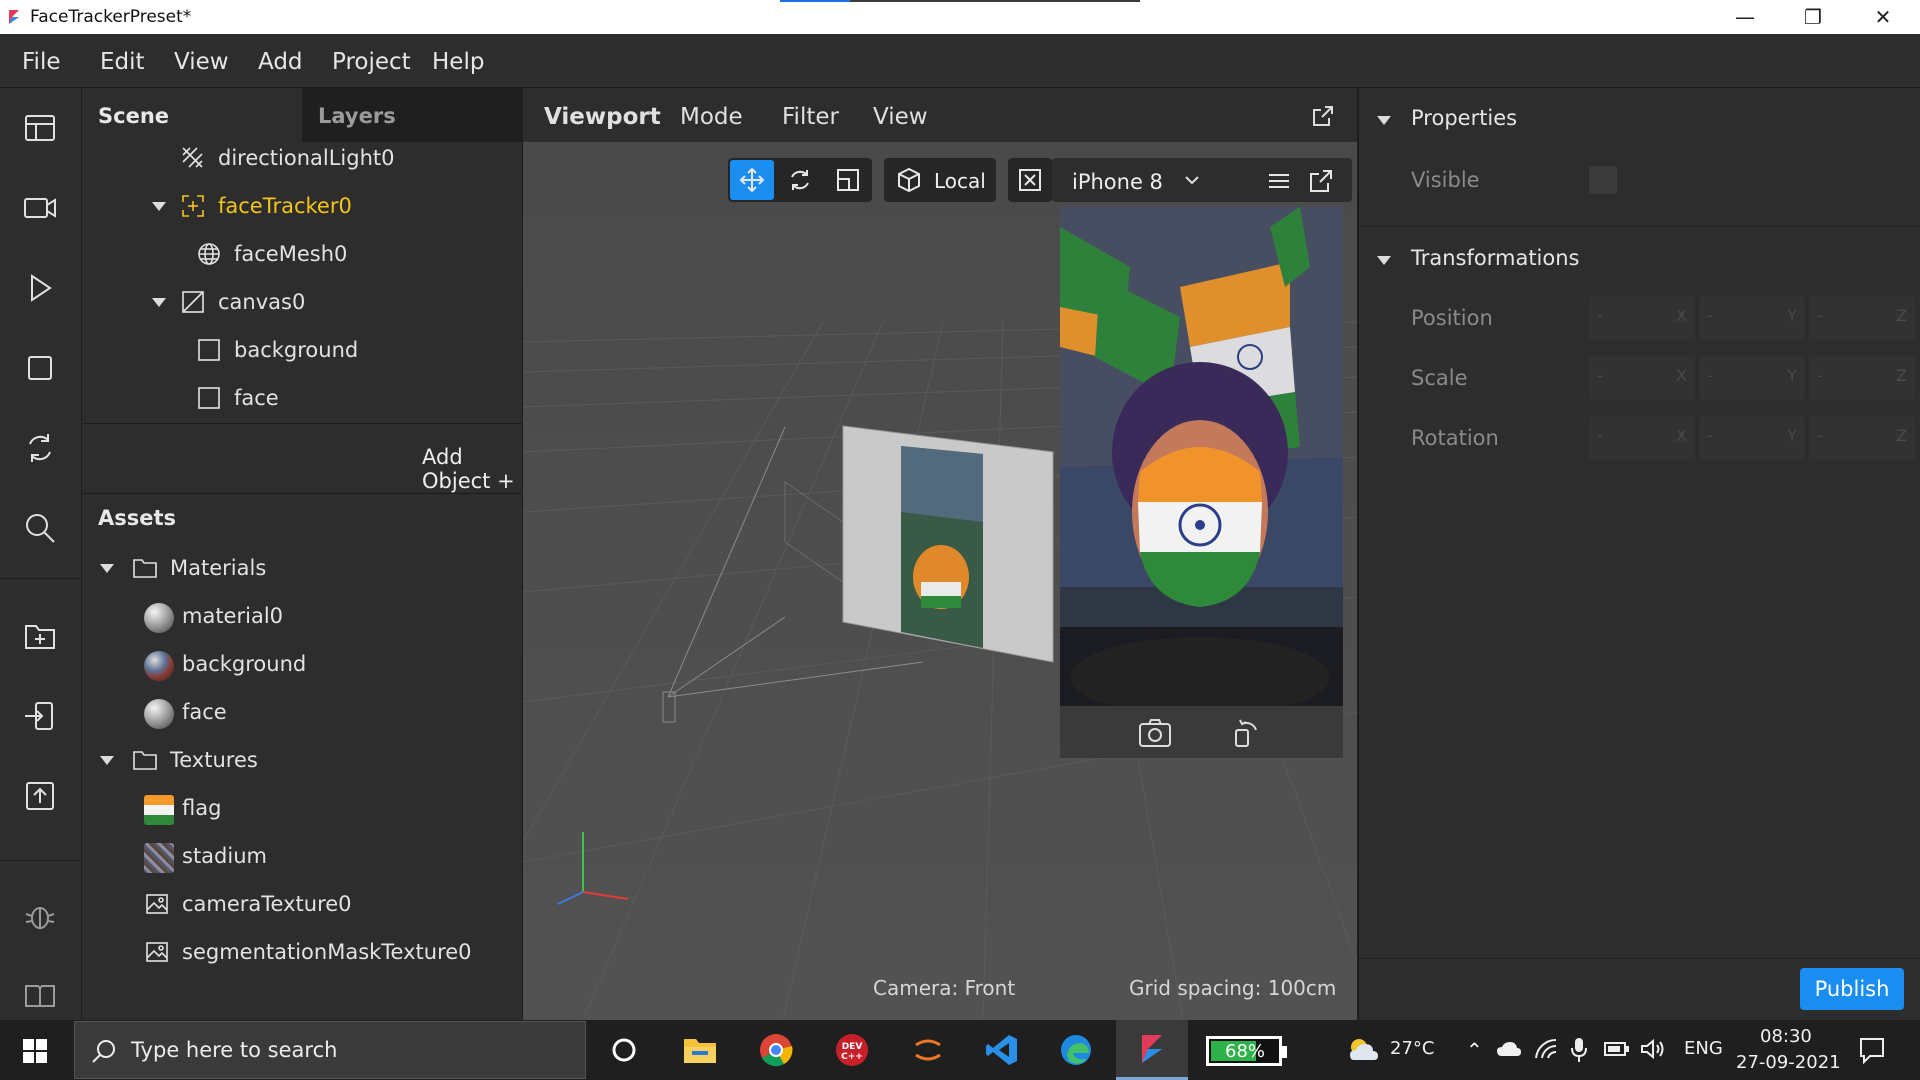 The image size is (1920, 1080). I want to click on asset-material0: material0, so click(213, 616).